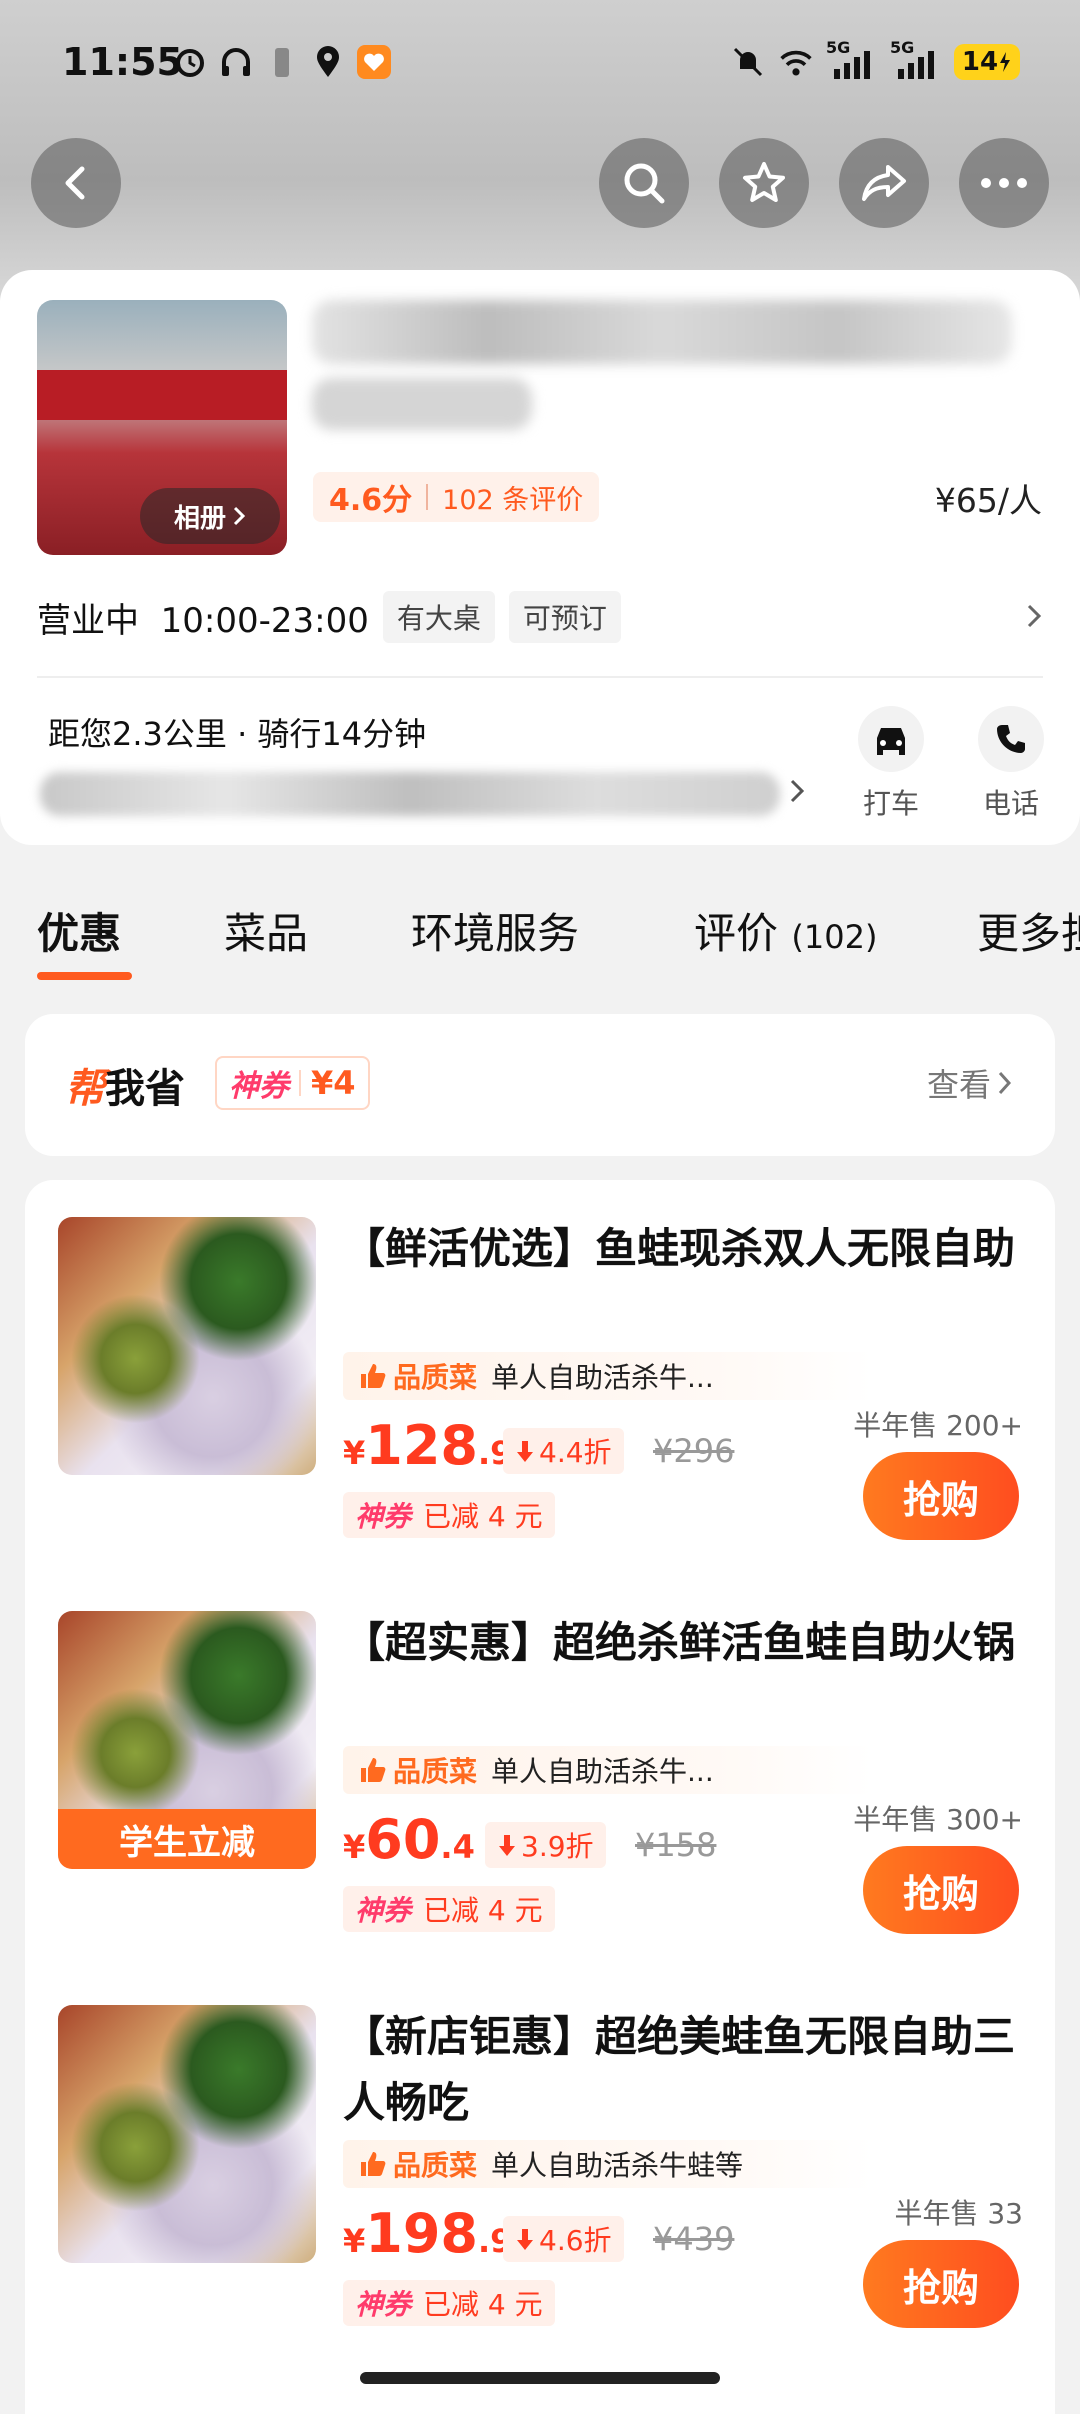 The image size is (1080, 2414). I want to click on discount-badge: 4.6折, so click(563, 2239).